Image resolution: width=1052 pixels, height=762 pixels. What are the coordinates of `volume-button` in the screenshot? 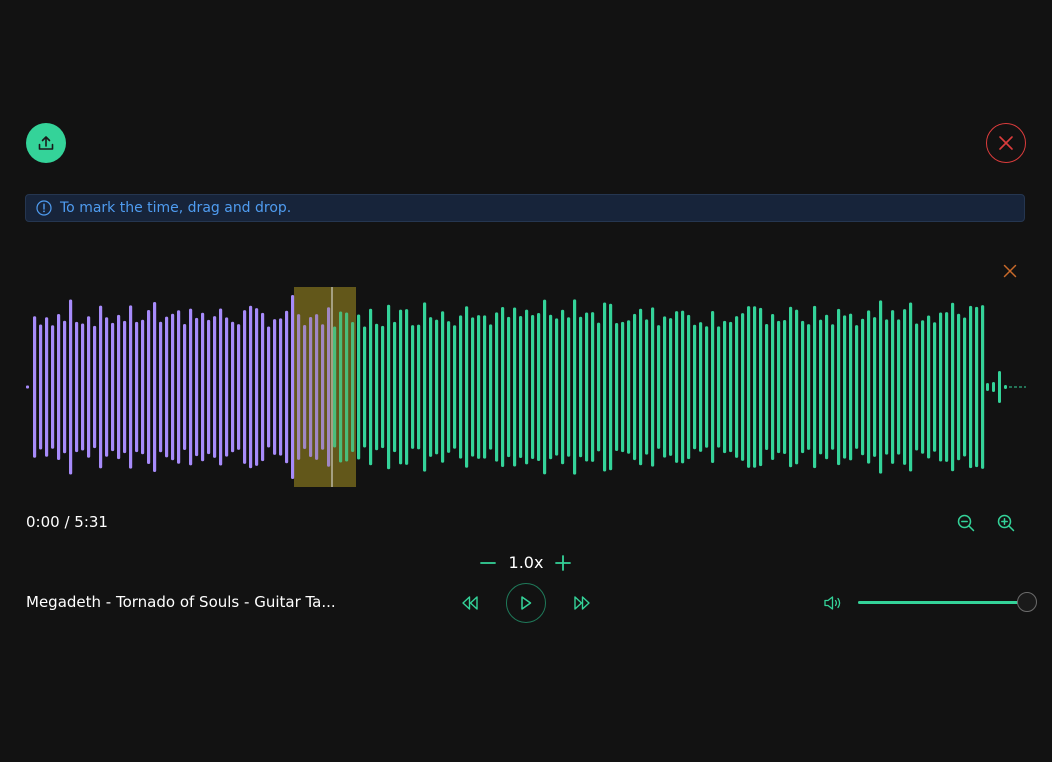 It's located at (833, 603).